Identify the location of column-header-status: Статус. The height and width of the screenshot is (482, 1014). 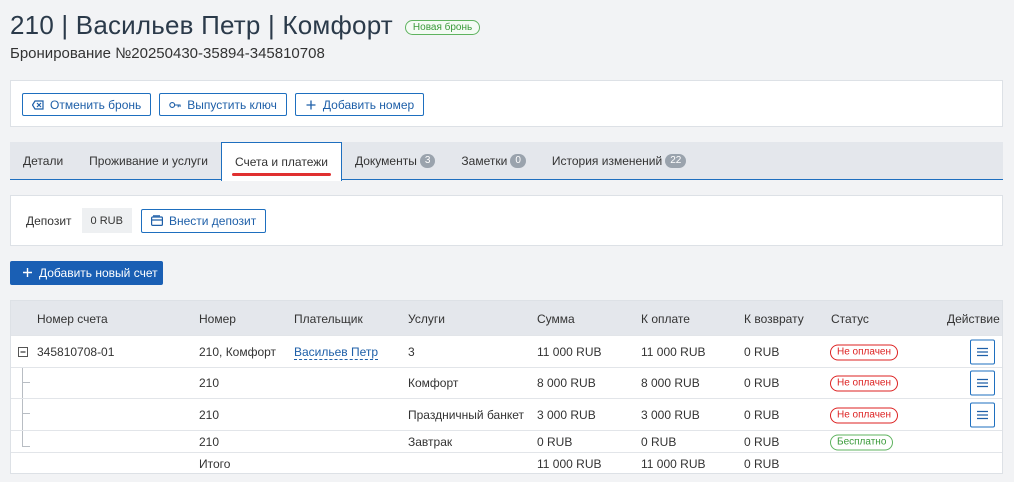
(850, 319).